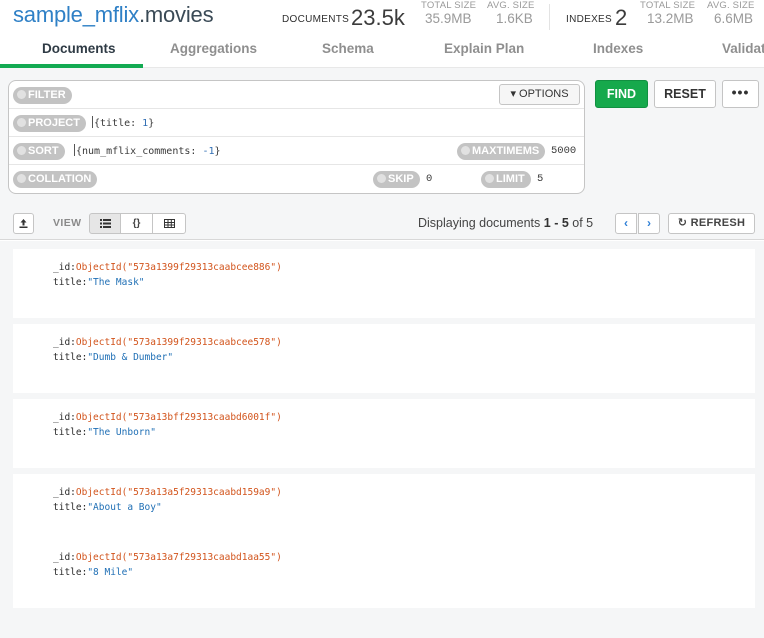  I want to click on next-page-button: ›, so click(649, 223).